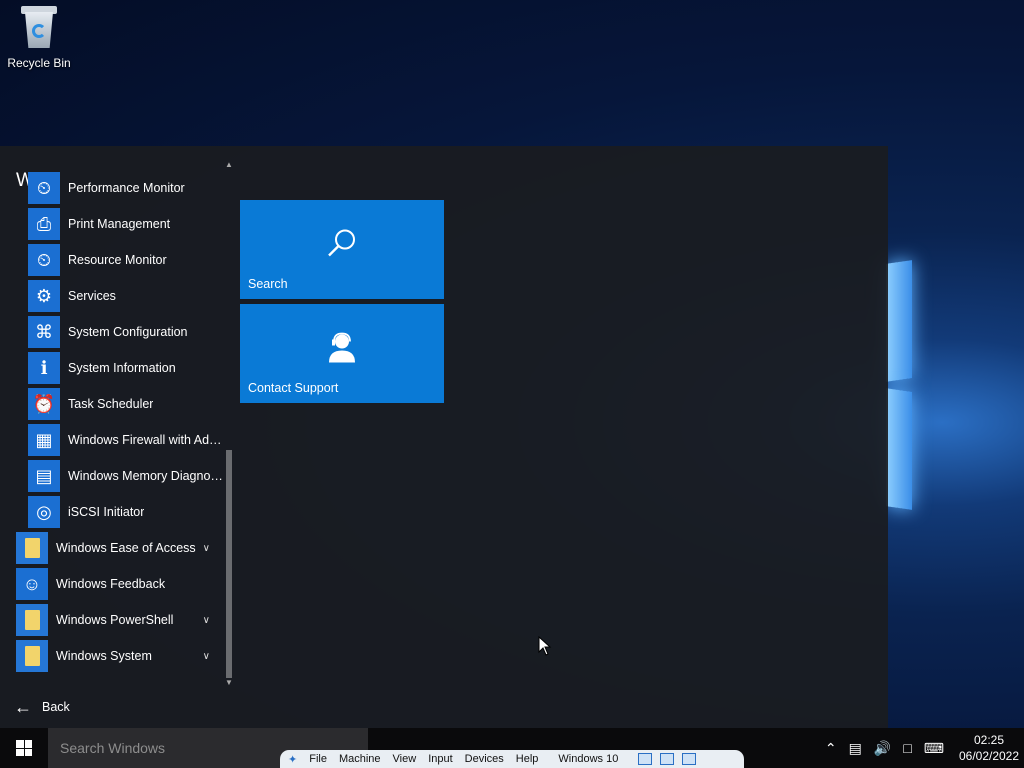 The height and width of the screenshot is (768, 1024). I want to click on app-list-item: ⏰ Task Scheduler, so click(140, 404).